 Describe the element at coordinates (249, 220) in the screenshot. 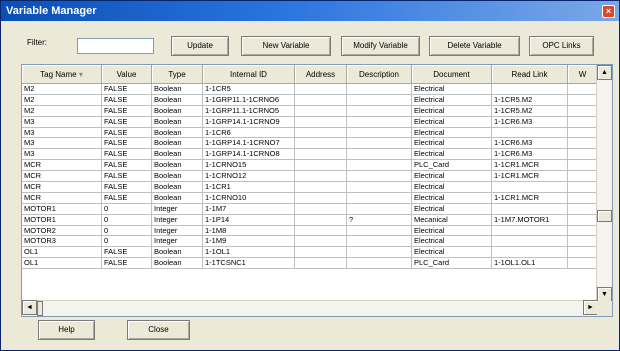

I see `table-cell: 1-1P14` at that location.